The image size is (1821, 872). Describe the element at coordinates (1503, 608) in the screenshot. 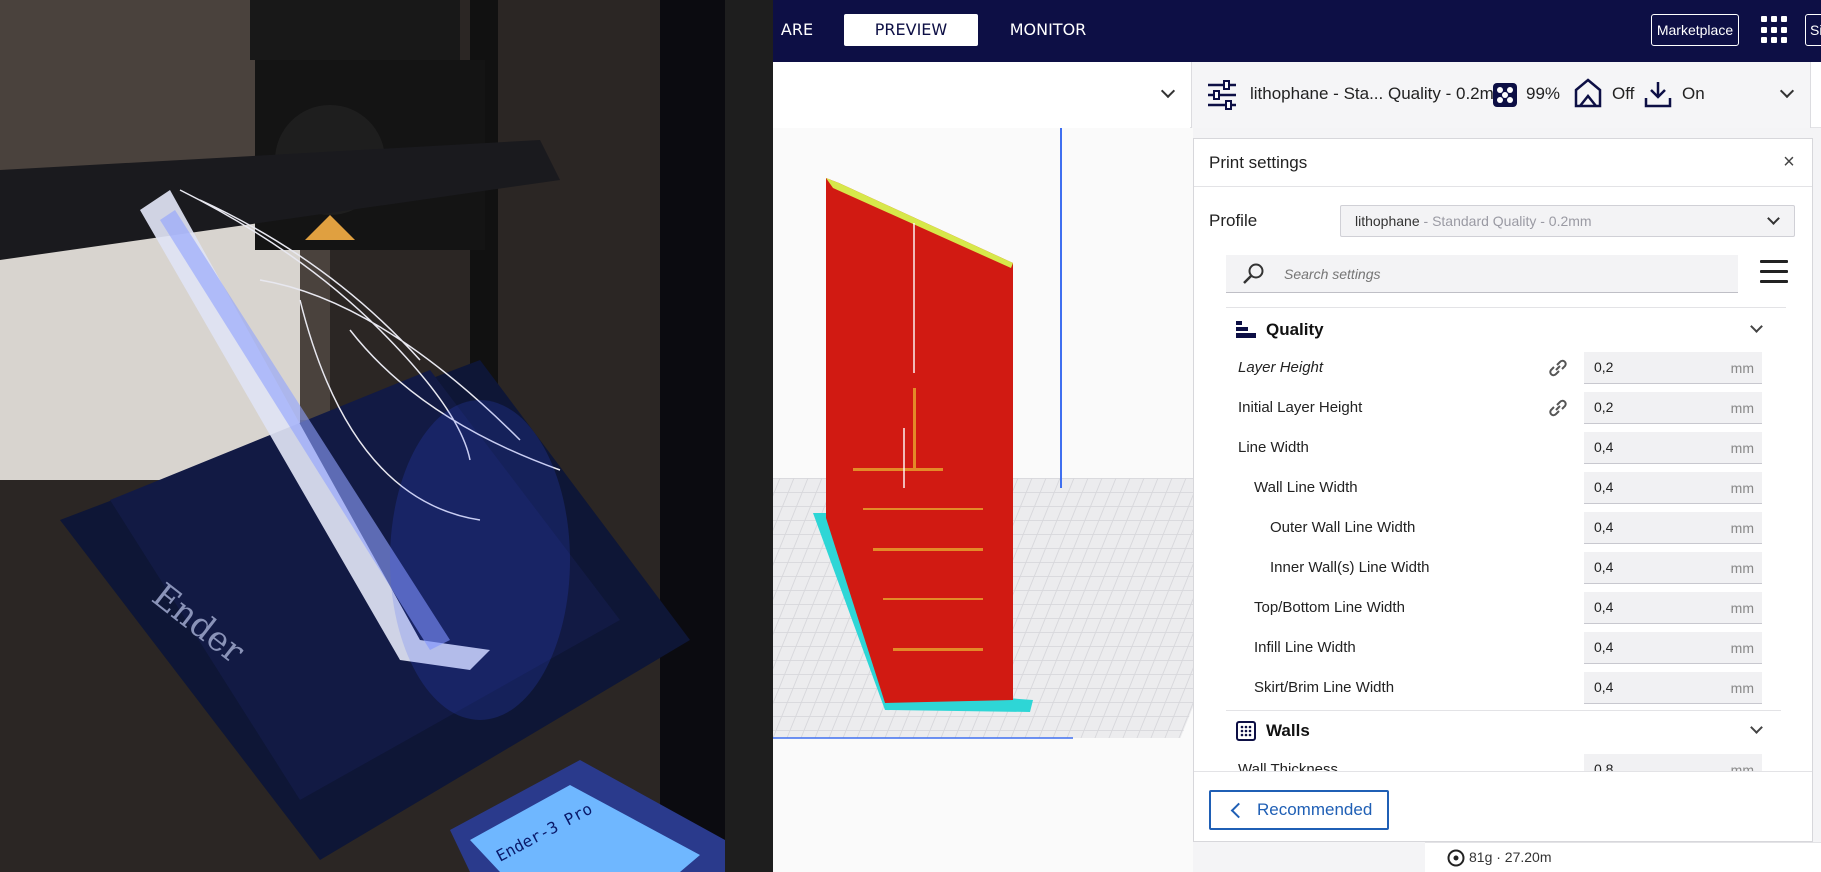

I see `setting-row-top-bottom-line-width: Top/Bottom Line Width 0,4 mm` at that location.